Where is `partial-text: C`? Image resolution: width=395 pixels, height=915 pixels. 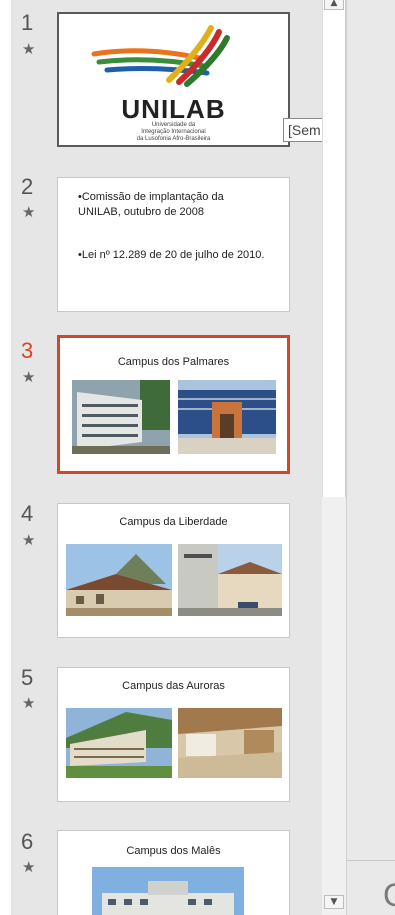
partial-text: C is located at coordinates (389, 895).